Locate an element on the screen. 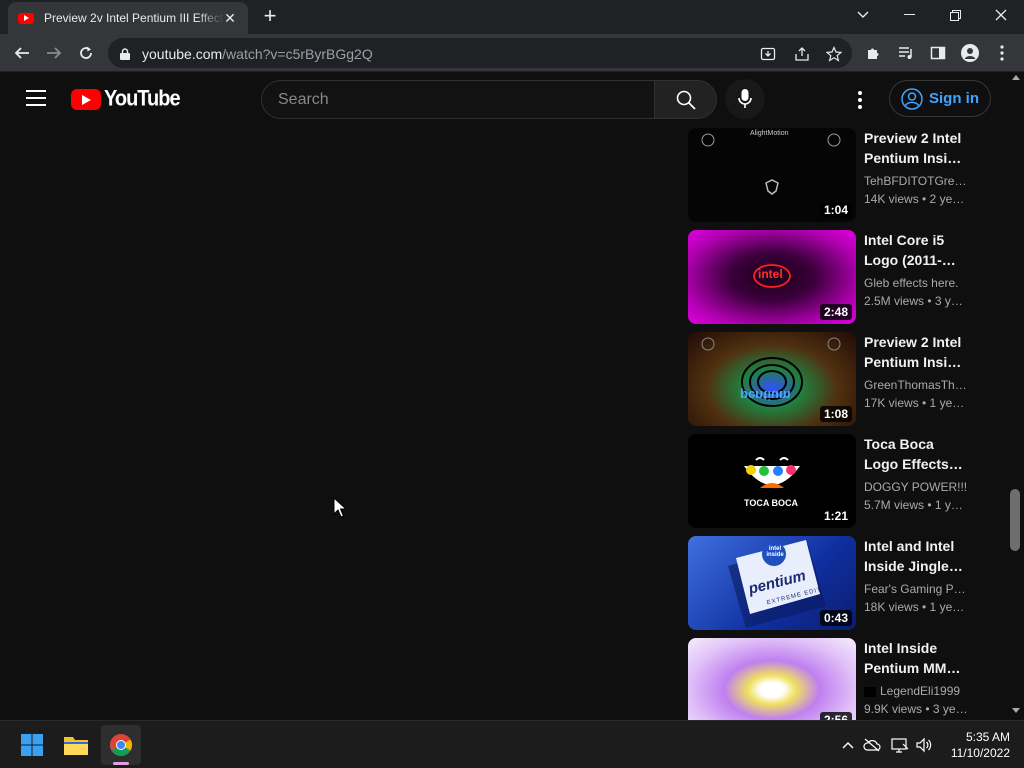  channel-name: TehBFDITOTGreenThomas is located at coordinates (916, 181).